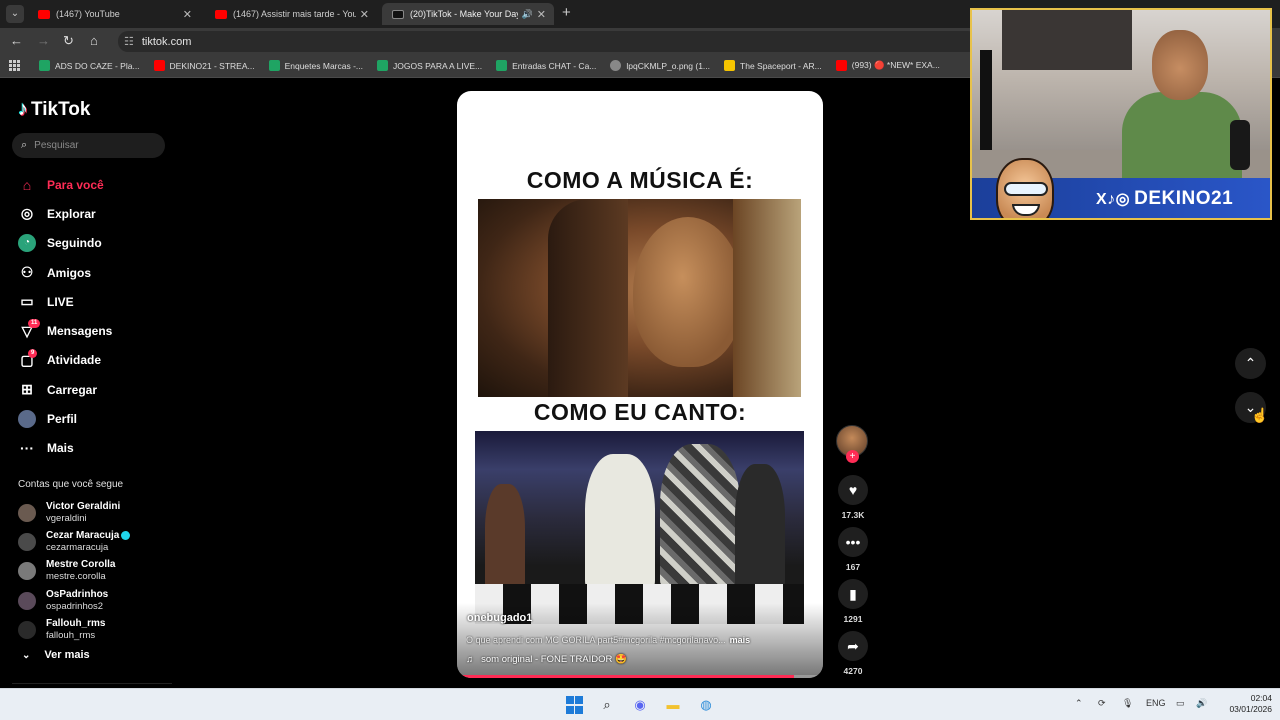 The height and width of the screenshot is (720, 1280). What do you see at coordinates (15, 65) in the screenshot?
I see `apps-grid-icon` at bounding box center [15, 65].